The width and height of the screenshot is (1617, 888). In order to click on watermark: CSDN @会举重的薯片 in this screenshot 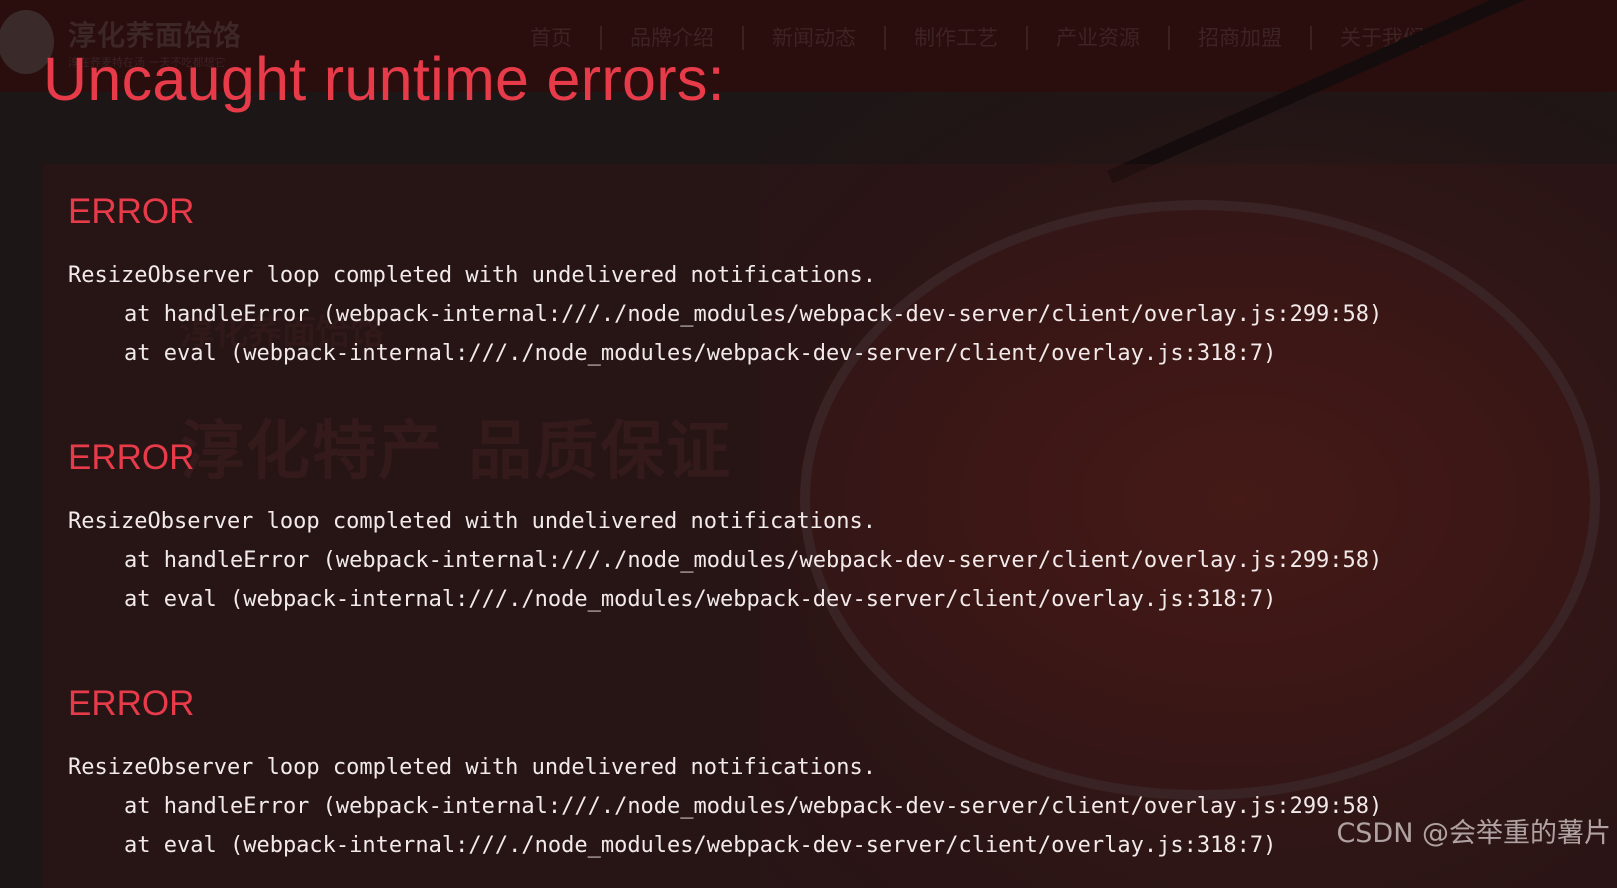, I will do `click(1473, 833)`.